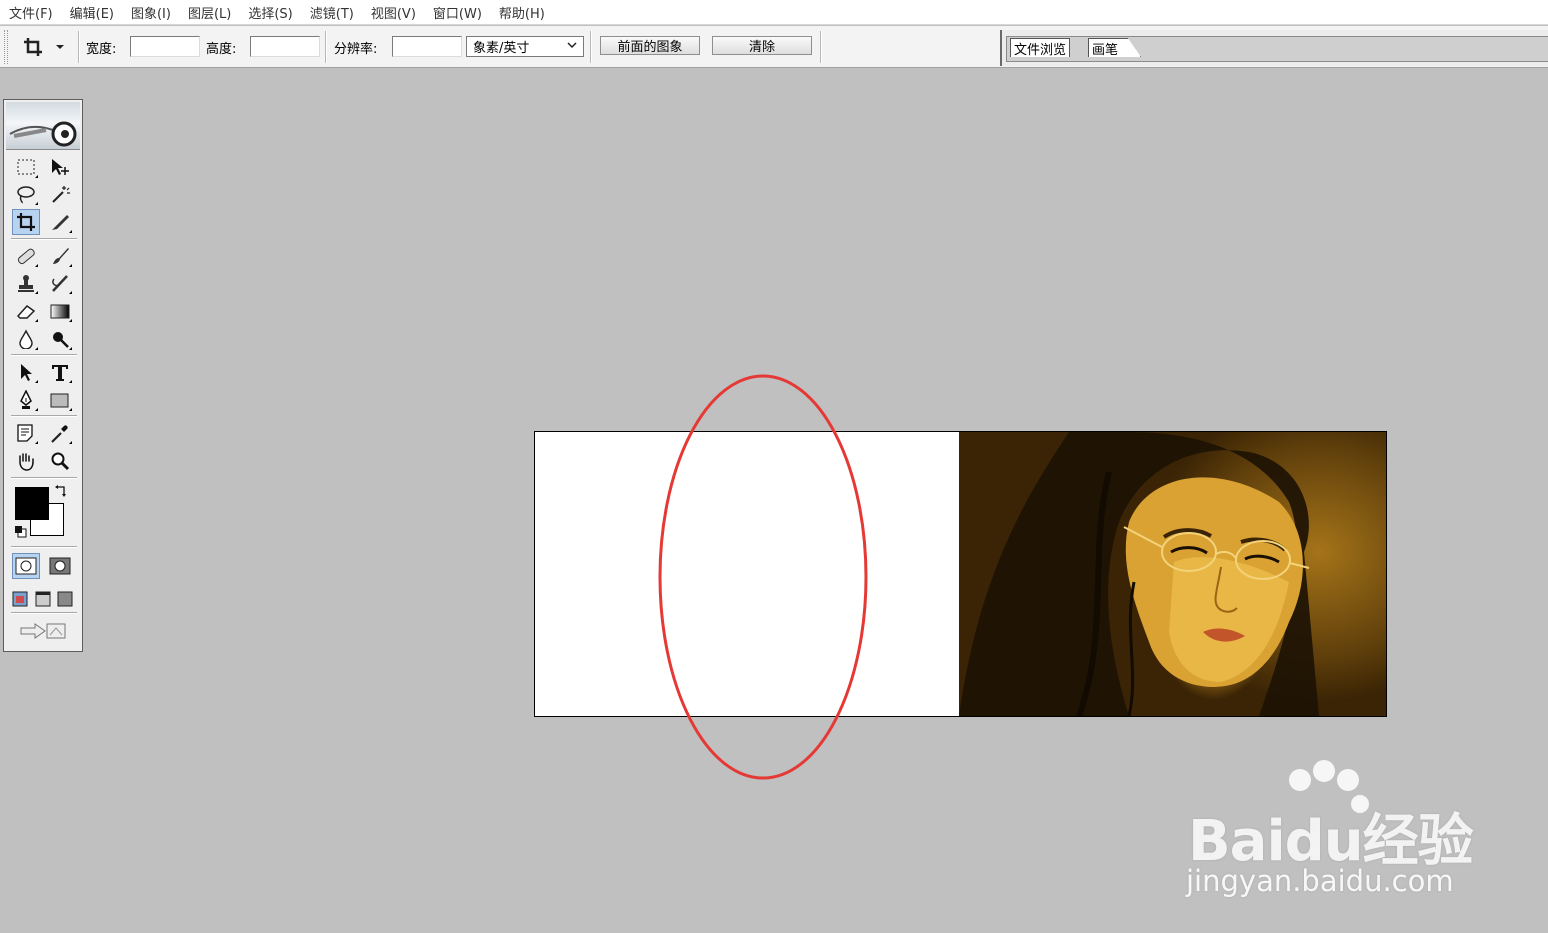 The width and height of the screenshot is (1548, 933). I want to click on options-bar: 宽度: 高度: 分辨率: 象素/英寸 前面的图象 清除 文件浏览 画笔, so click(774, 47).